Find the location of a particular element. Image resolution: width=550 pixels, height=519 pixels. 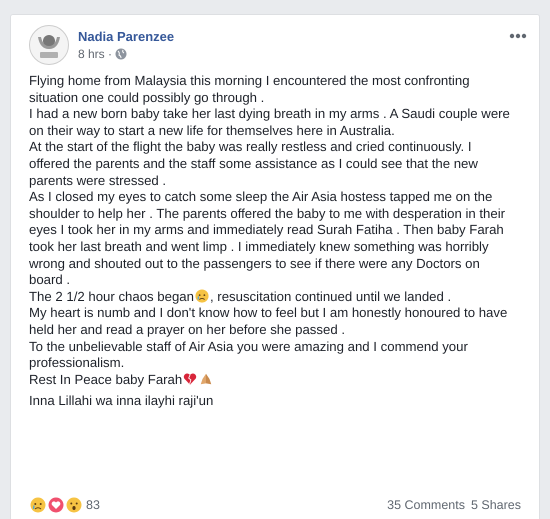

post-text: I had a new born baby take her last dying breath in my arms . A Saudi couple were on their way to start a new life for themselves here in Australia. is located at coordinates (269, 122).